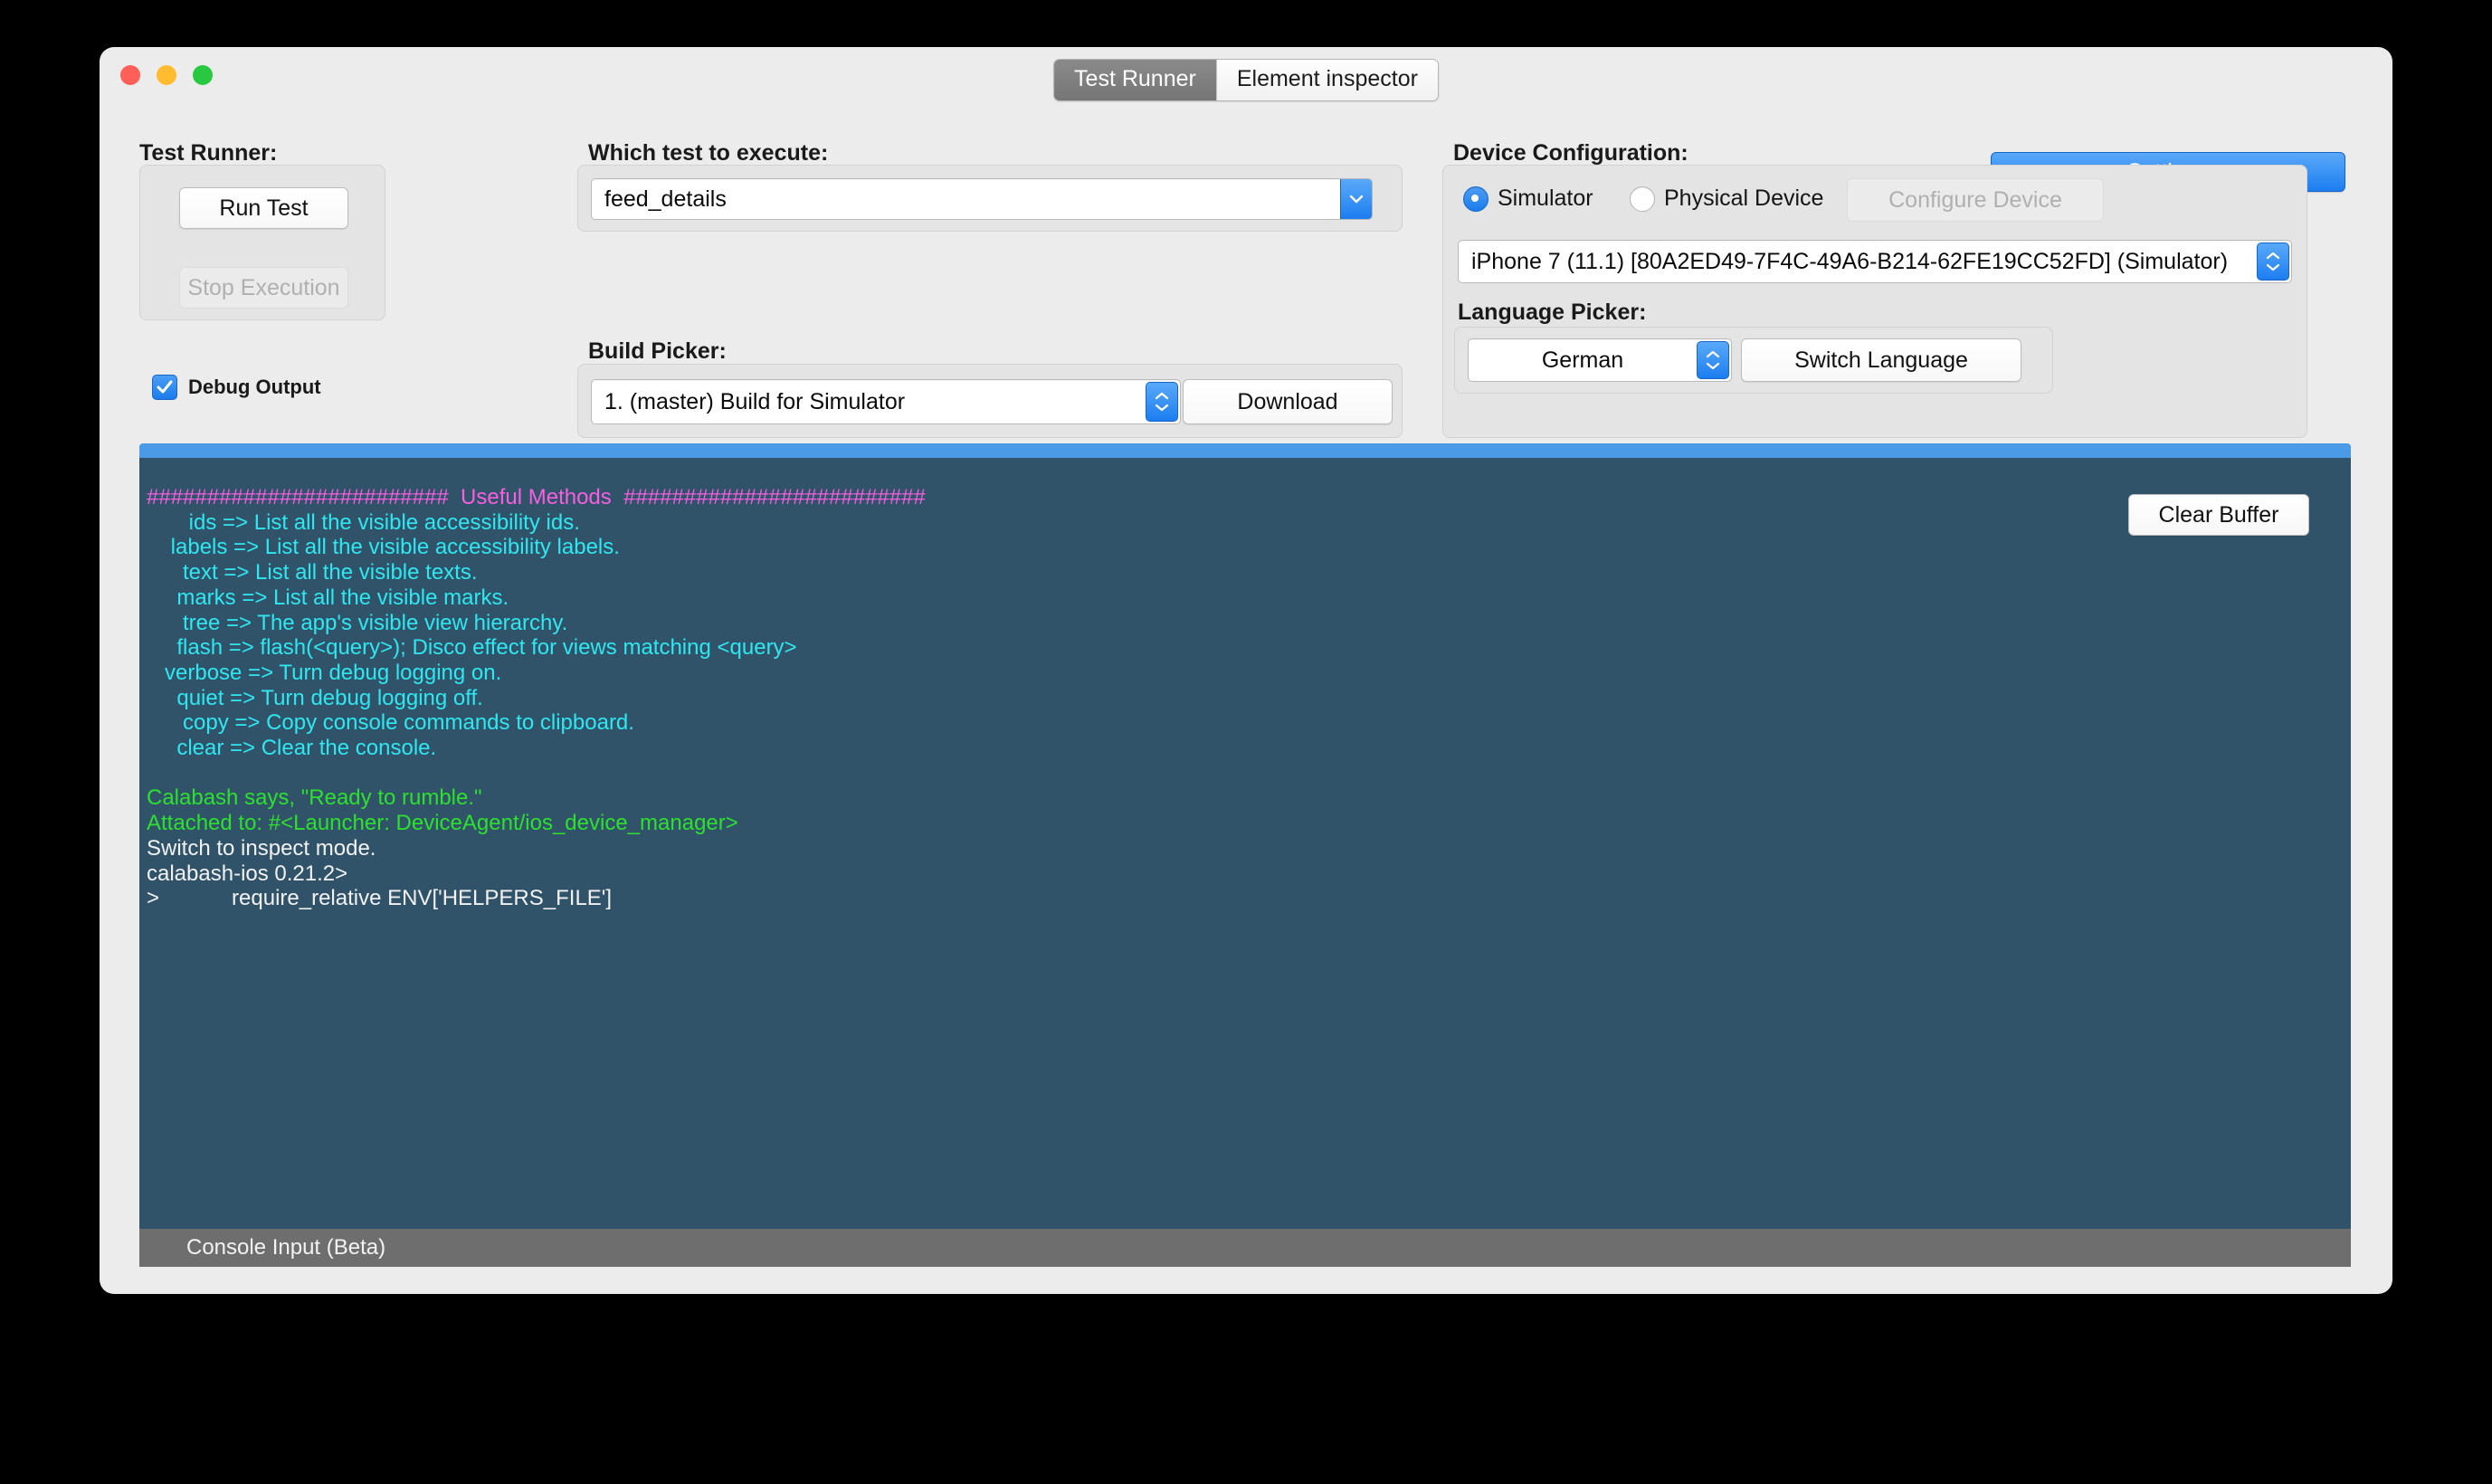 This screenshot has height=1484, width=2492. I want to click on debug-output-checkbox, so click(164, 387).